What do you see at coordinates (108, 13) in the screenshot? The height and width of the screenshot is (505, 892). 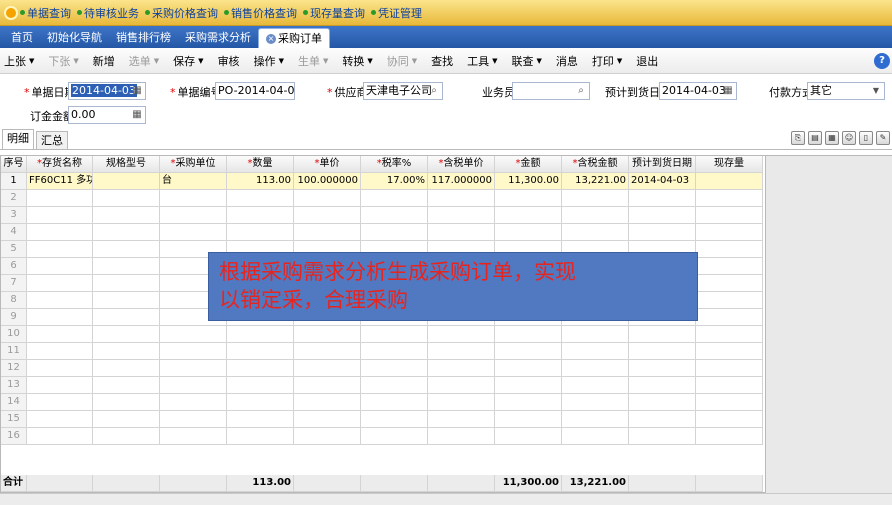 I see `nav-link-pending-review: 待审核业务` at bounding box center [108, 13].